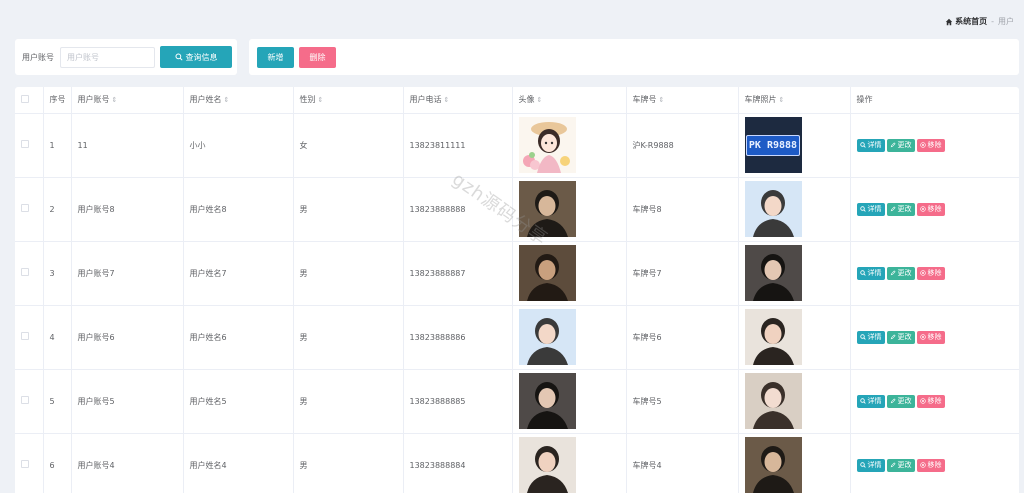  I want to click on delete-button: 删除, so click(317, 57).